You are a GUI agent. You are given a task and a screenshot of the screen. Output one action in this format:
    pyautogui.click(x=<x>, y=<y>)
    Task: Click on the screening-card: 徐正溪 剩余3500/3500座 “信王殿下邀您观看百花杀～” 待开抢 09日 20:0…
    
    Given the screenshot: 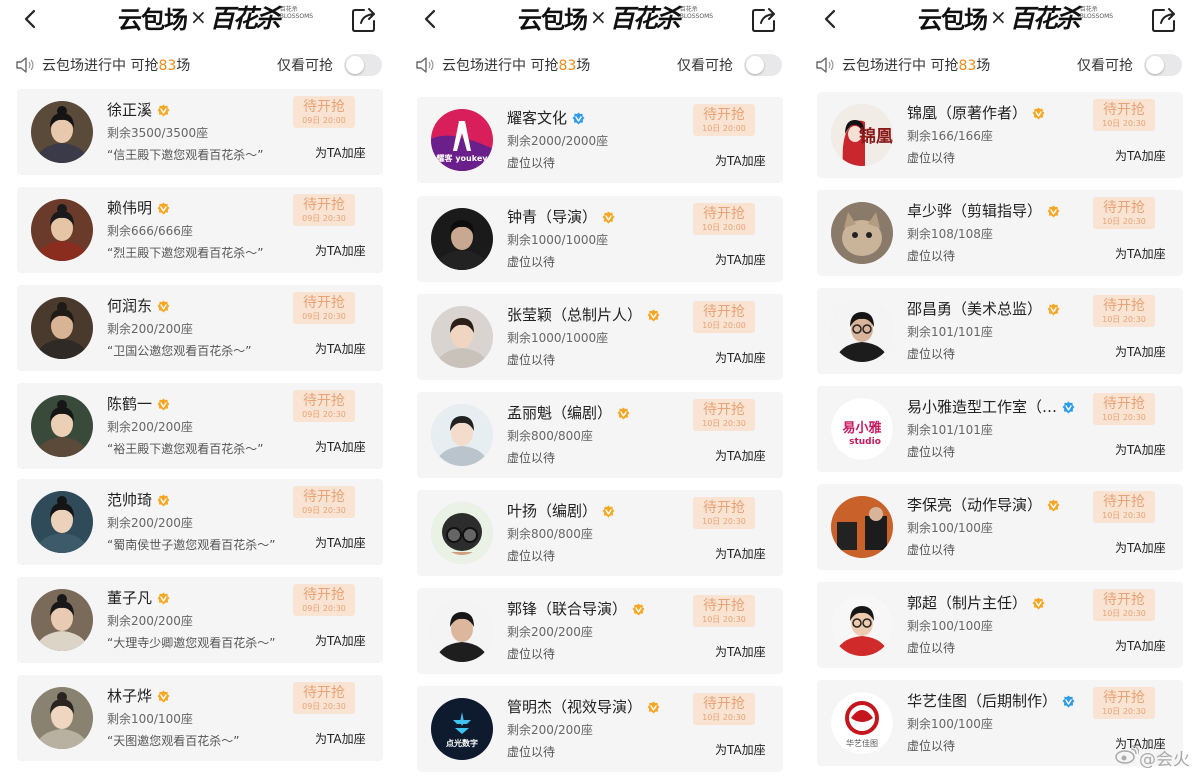 What is the action you would take?
    pyautogui.click(x=200, y=132)
    